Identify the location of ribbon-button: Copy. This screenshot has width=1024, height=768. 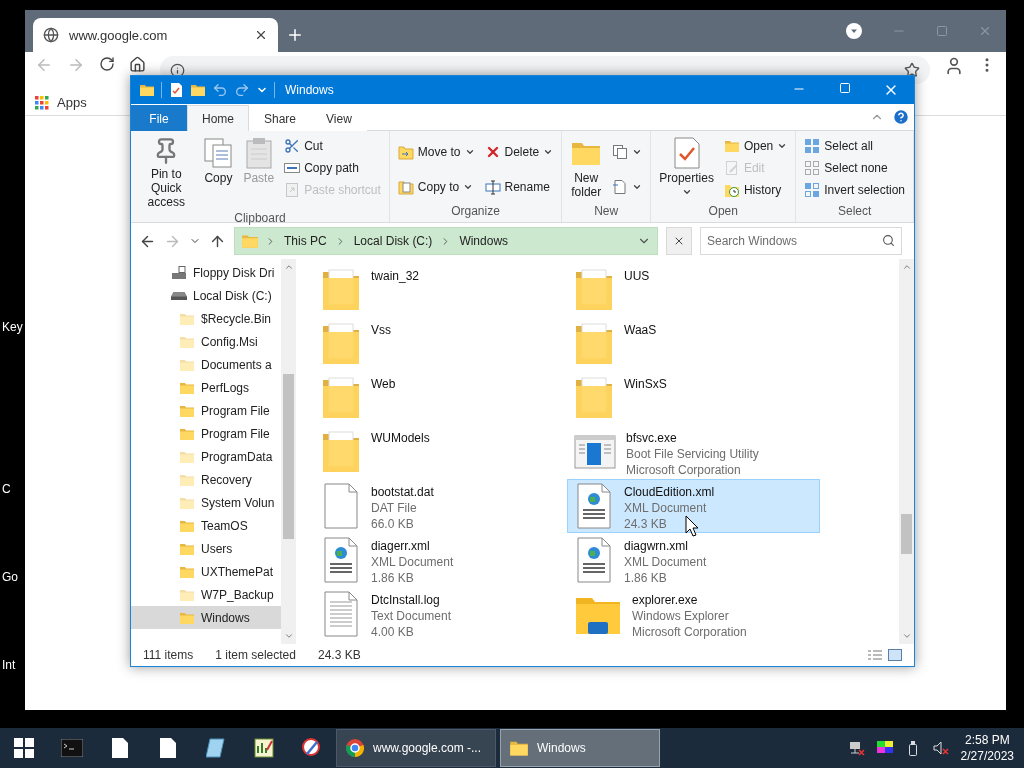
(218, 161).